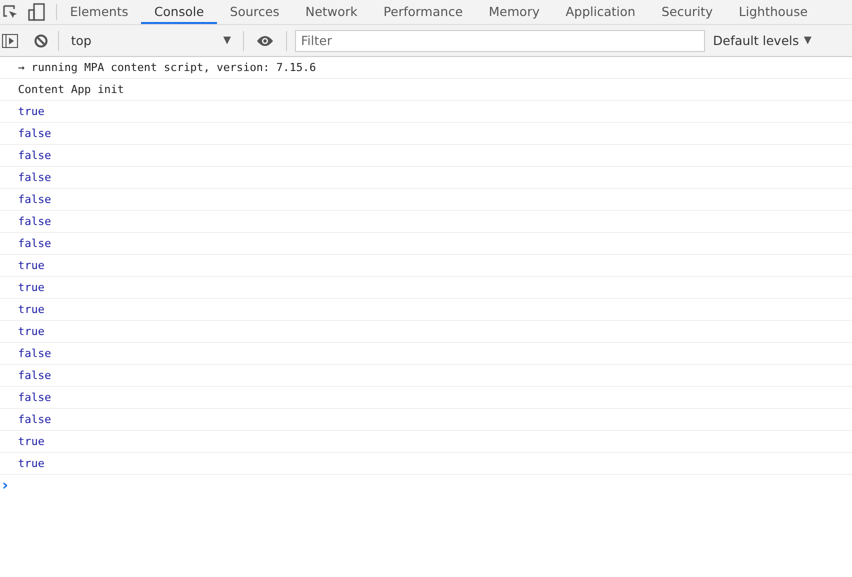  What do you see at coordinates (41, 41) in the screenshot?
I see `clear-icon` at bounding box center [41, 41].